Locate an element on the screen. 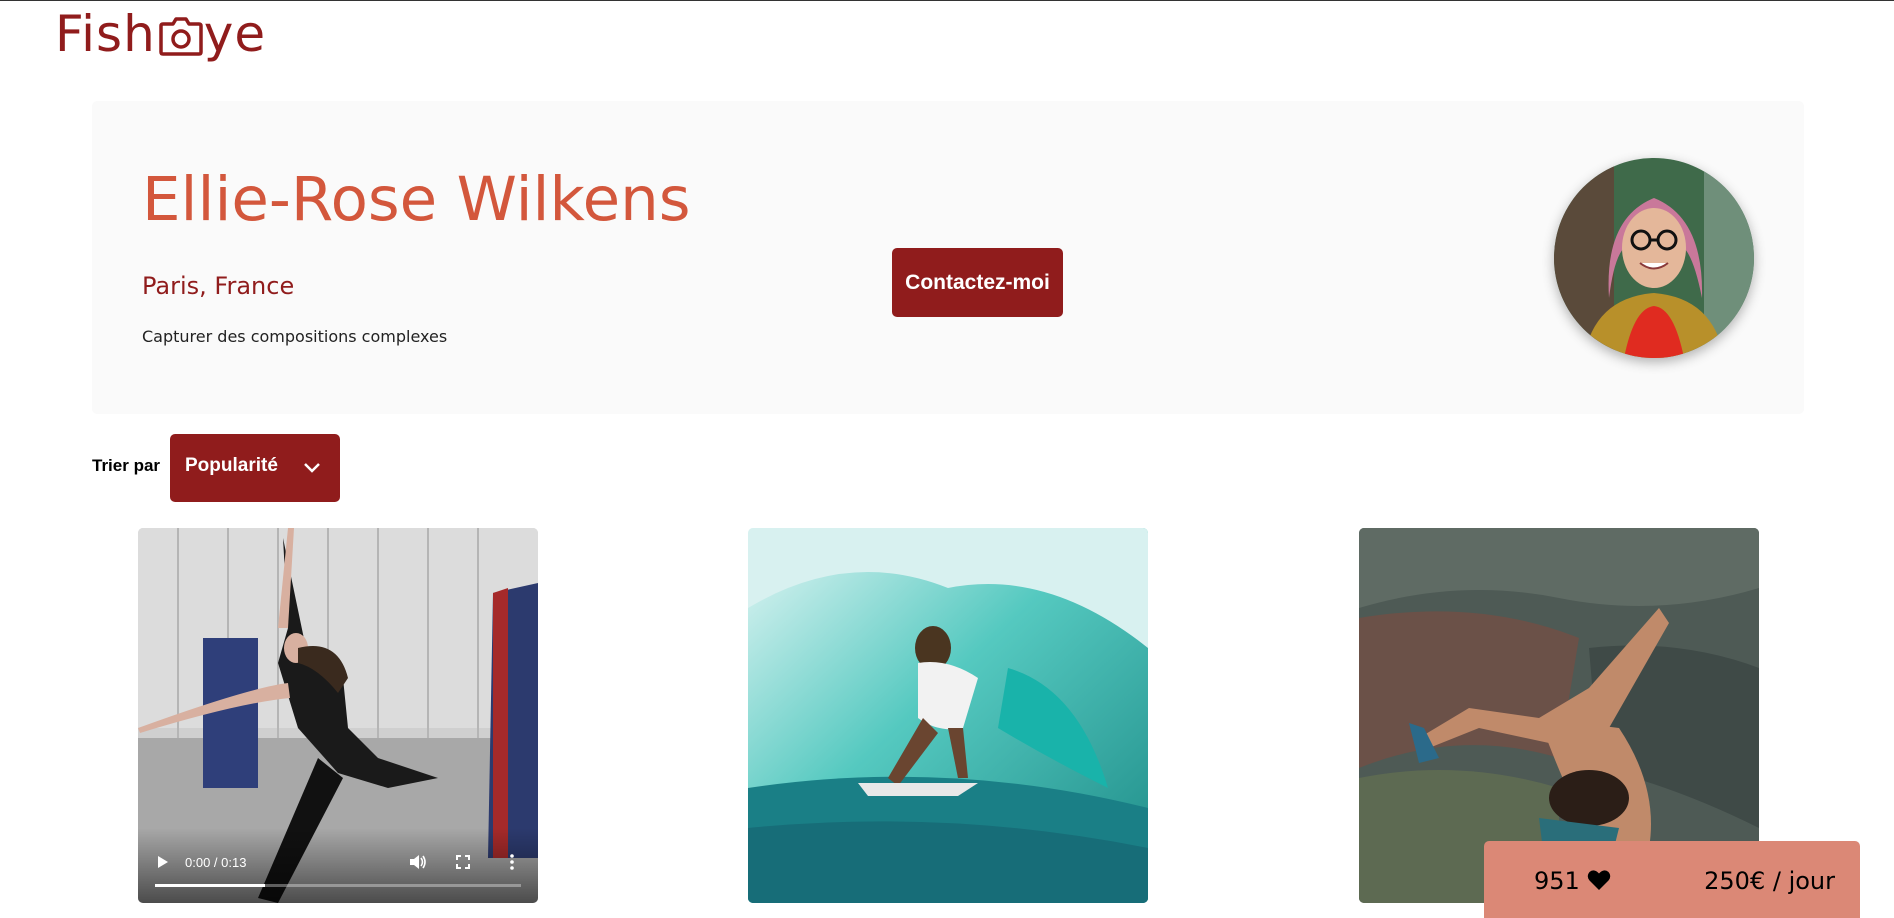  camera-icon is located at coordinates (181, 36).